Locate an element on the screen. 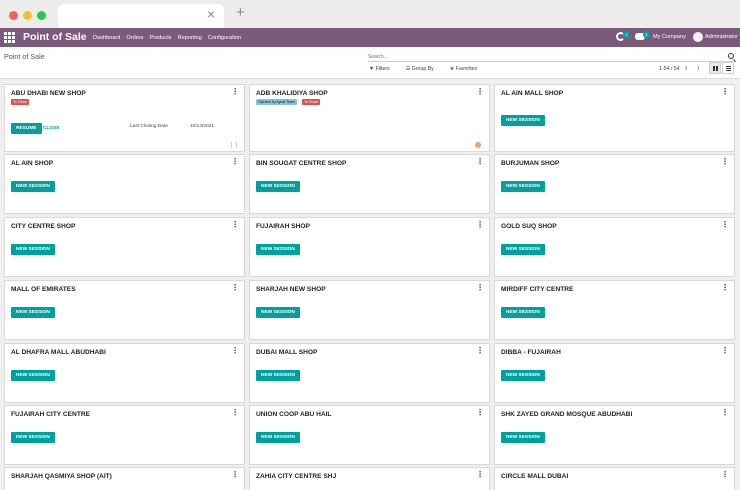 The width and height of the screenshot is (740, 490). menu-reporting: Reporting is located at coordinates (190, 38).